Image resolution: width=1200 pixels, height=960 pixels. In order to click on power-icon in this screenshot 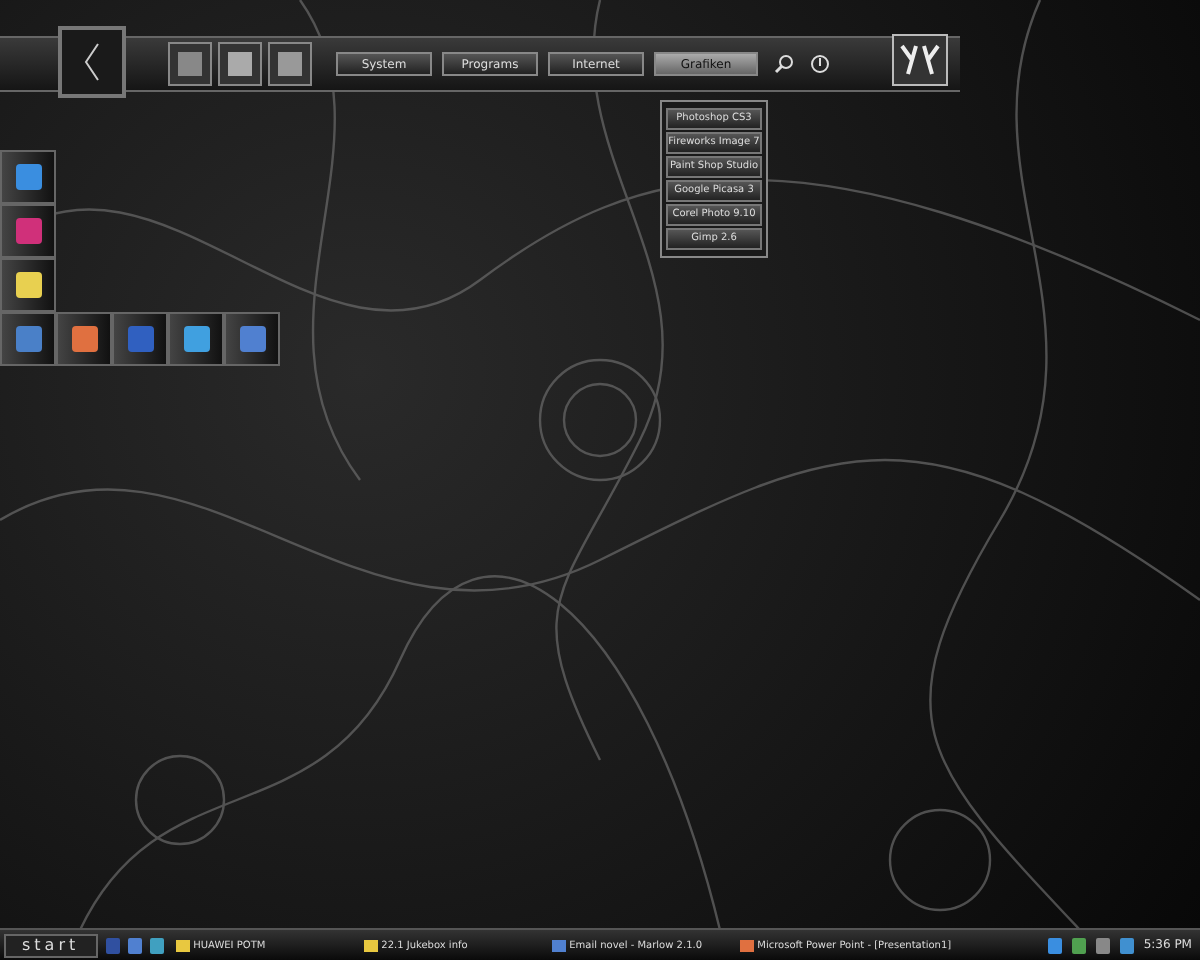, I will do `click(820, 64)`.